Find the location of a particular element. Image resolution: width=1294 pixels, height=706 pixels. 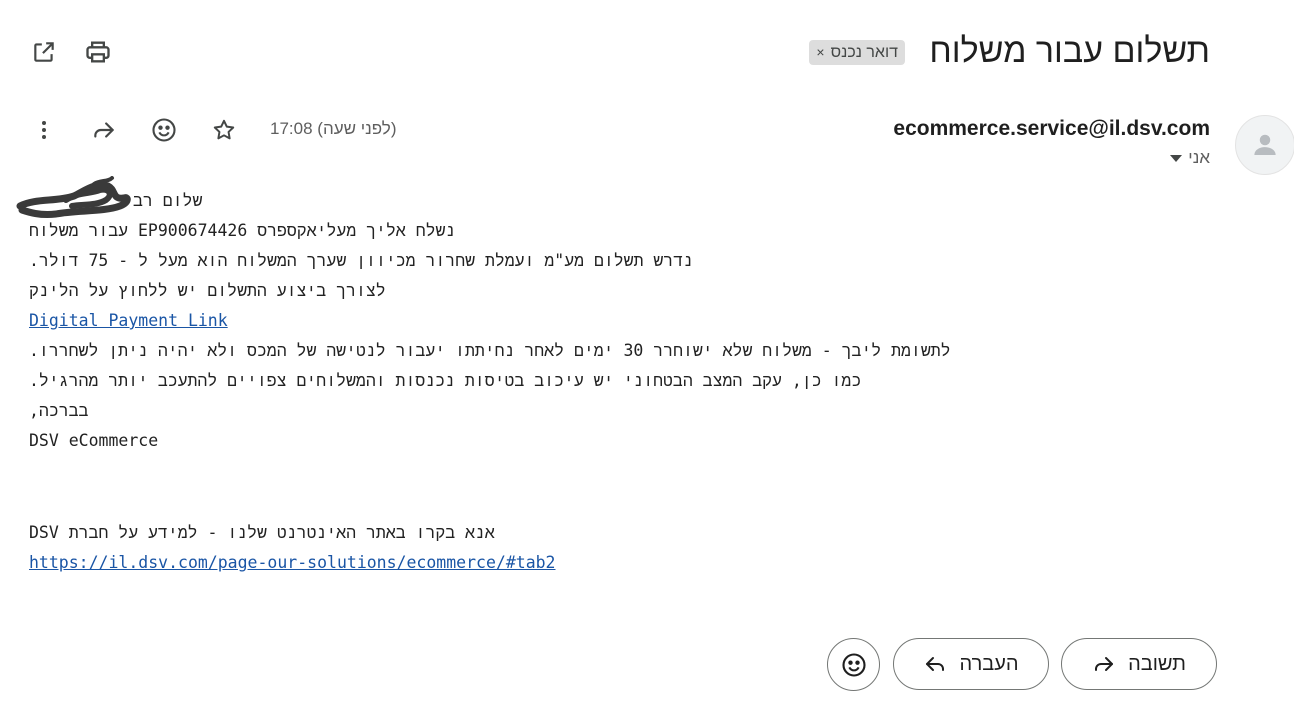

reply-icon is located at coordinates (1104, 664).